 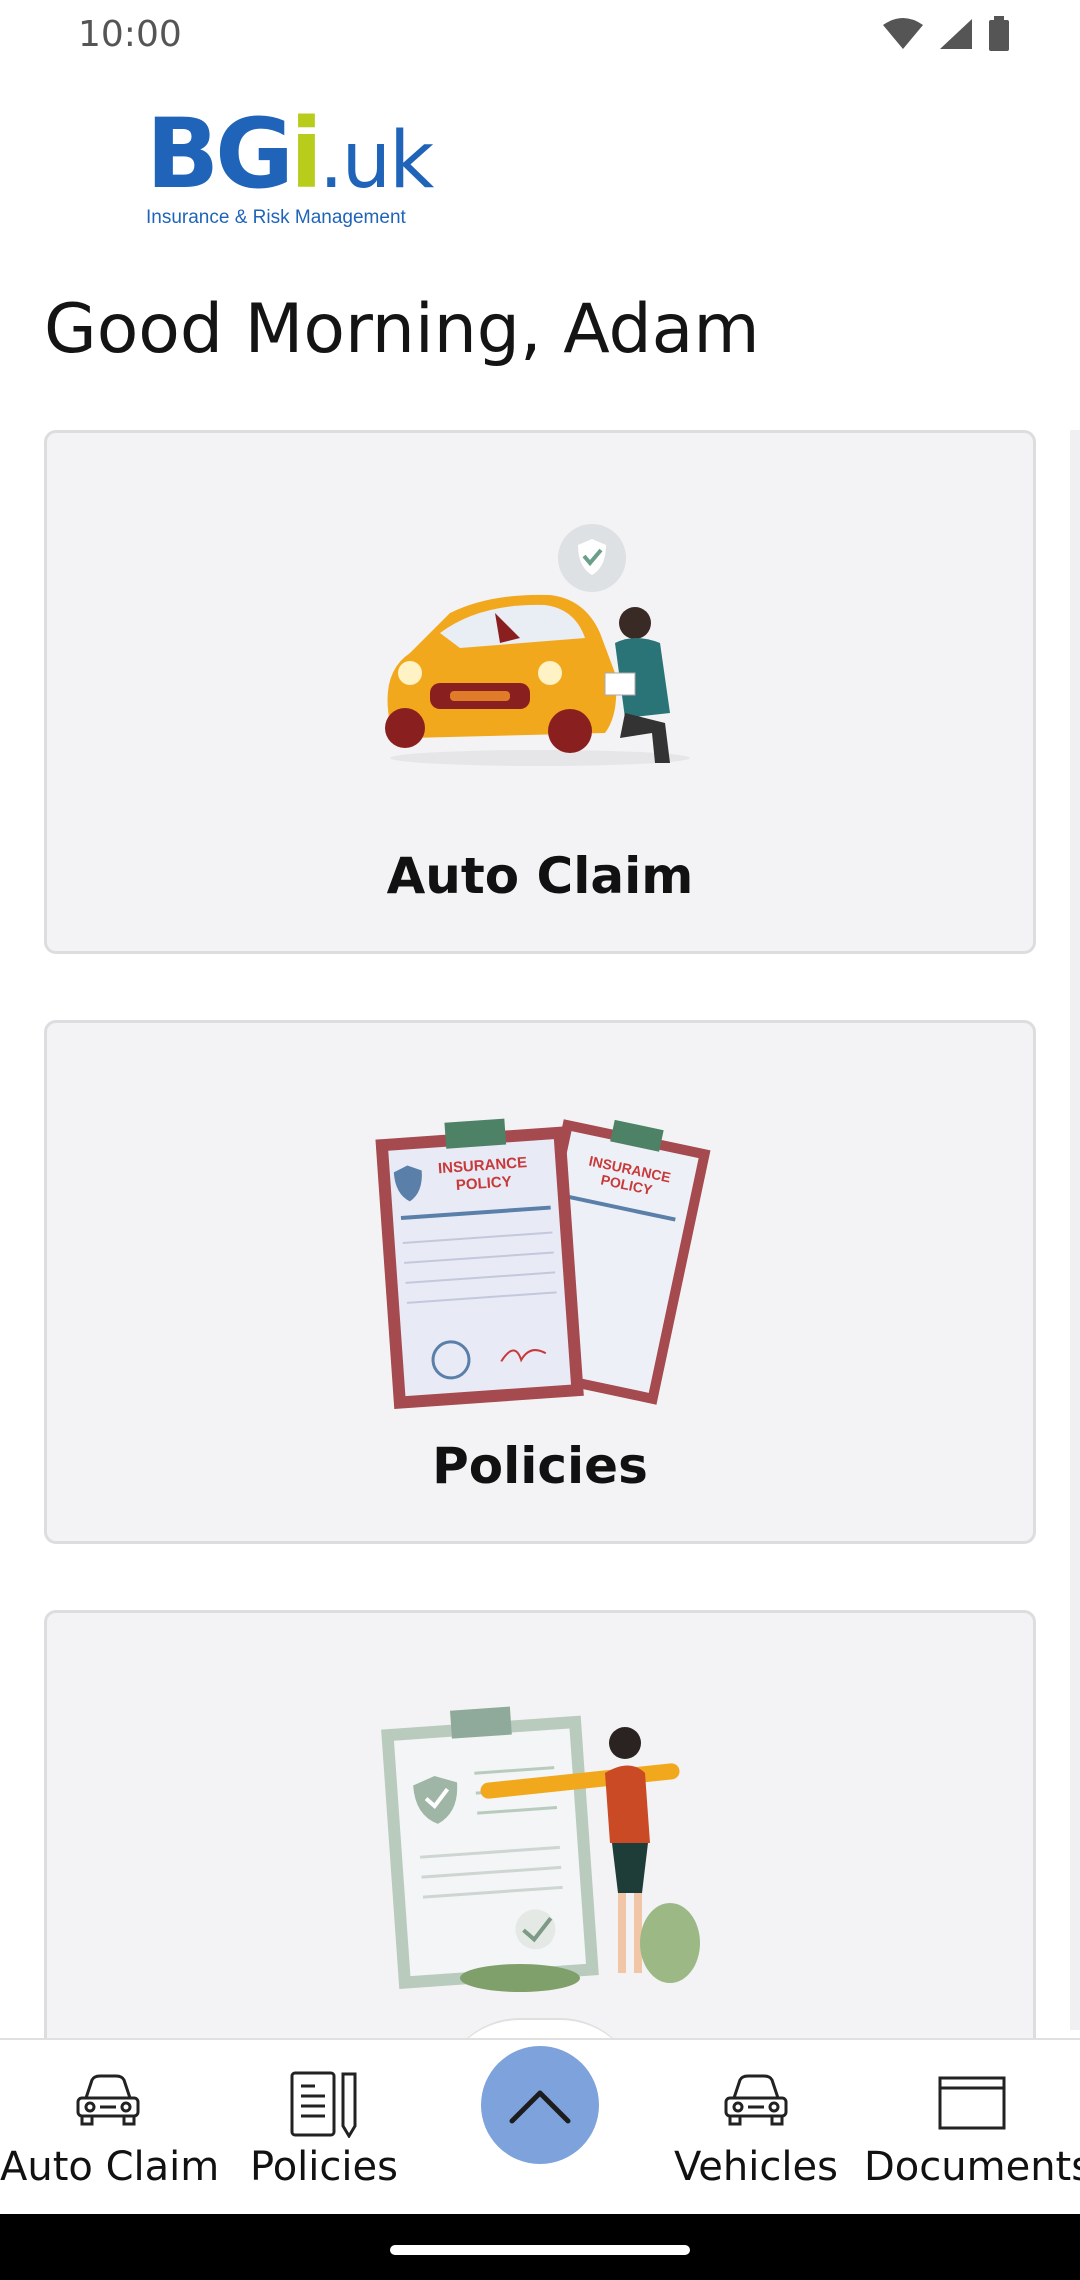 What do you see at coordinates (323, 2104) in the screenshot?
I see `document-pencil-icon` at bounding box center [323, 2104].